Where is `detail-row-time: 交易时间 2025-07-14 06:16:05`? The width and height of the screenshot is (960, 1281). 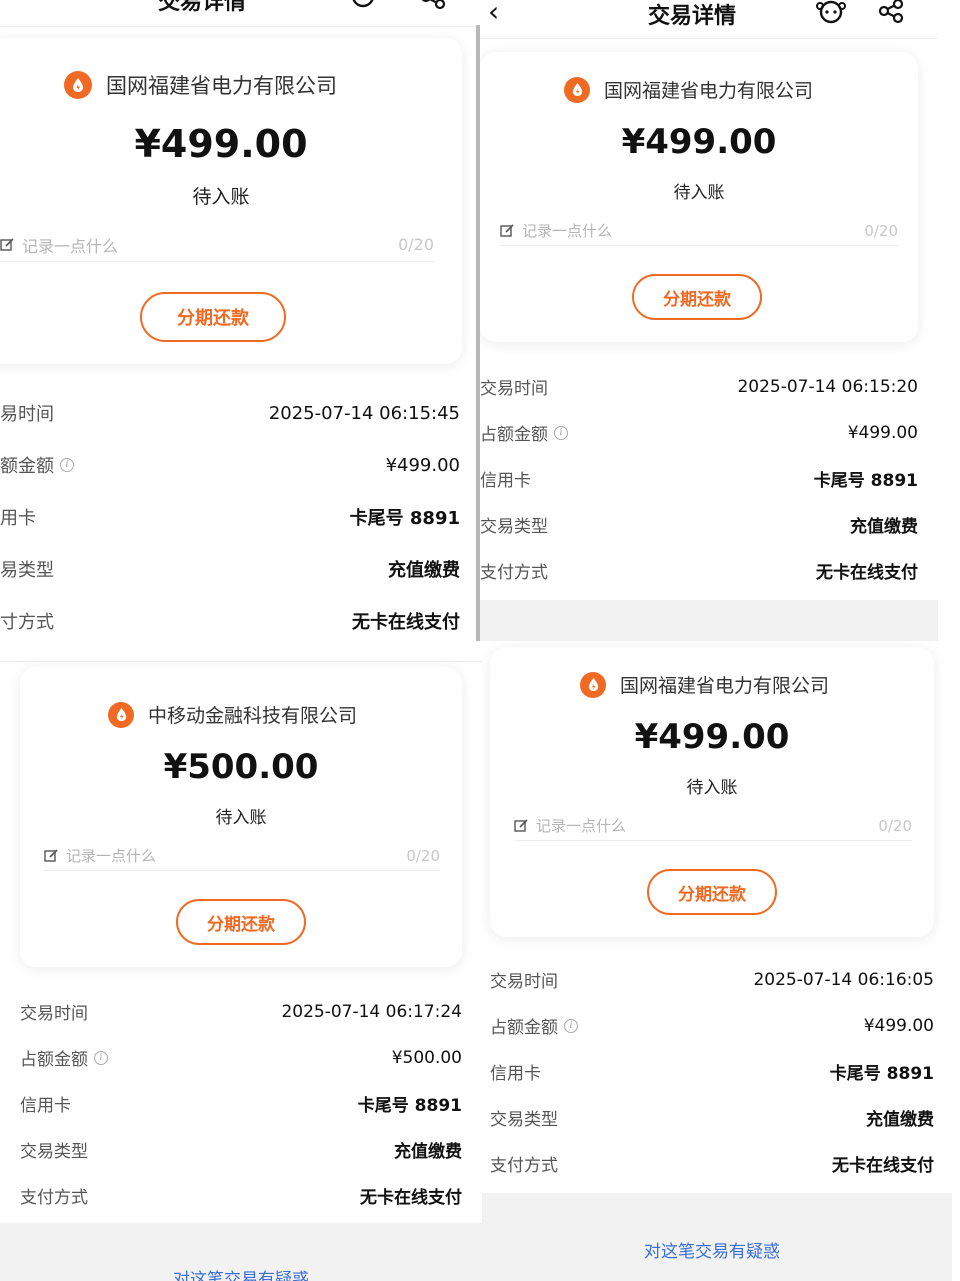 detail-row-time: 交易时间 2025-07-14 06:16:05 is located at coordinates (712, 980).